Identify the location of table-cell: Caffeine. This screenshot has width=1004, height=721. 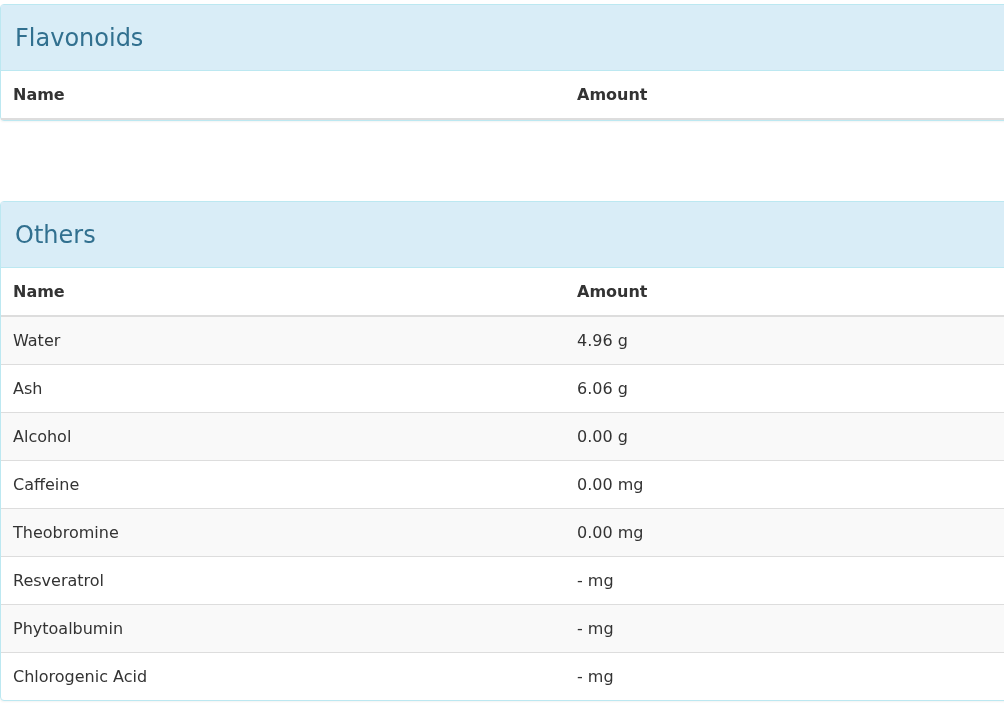
(283, 484).